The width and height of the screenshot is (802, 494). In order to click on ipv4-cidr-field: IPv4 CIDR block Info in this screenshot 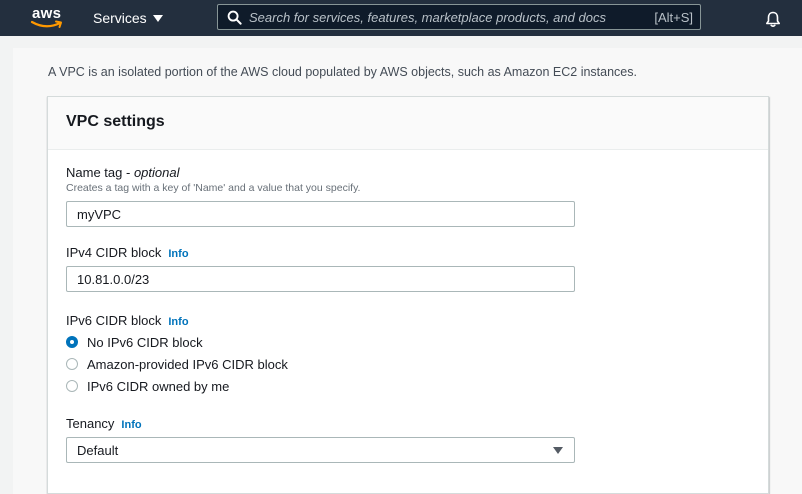, I will do `click(320, 268)`.